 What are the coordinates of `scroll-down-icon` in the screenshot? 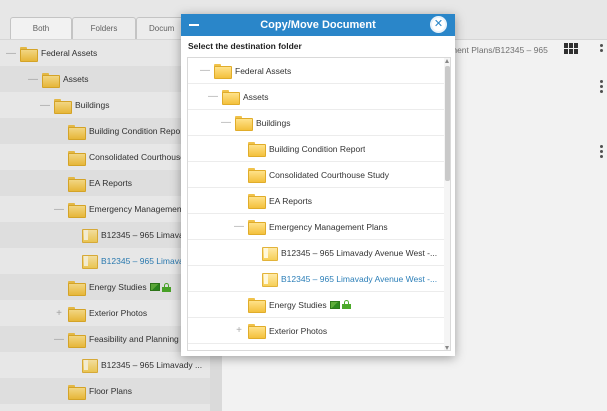 It's located at (447, 348).